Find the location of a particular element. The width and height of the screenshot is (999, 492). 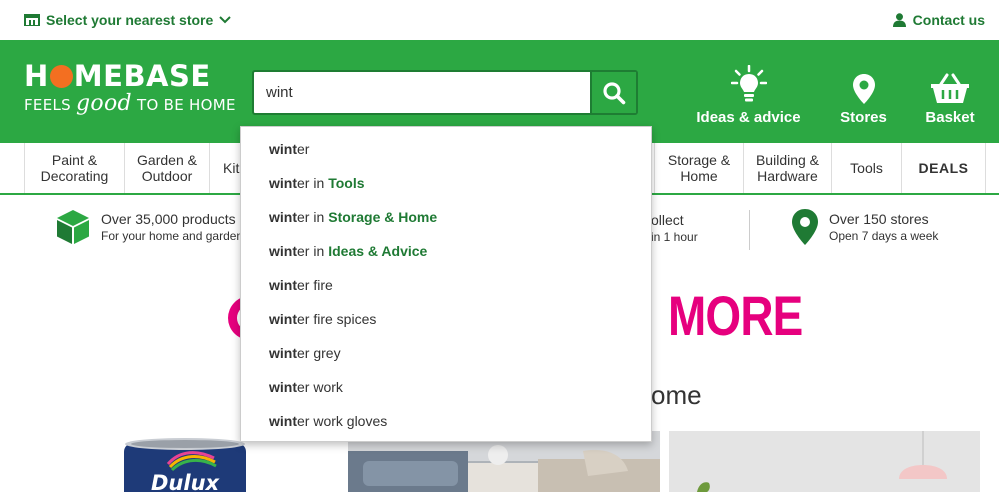

basket-icon is located at coordinates (950, 88).